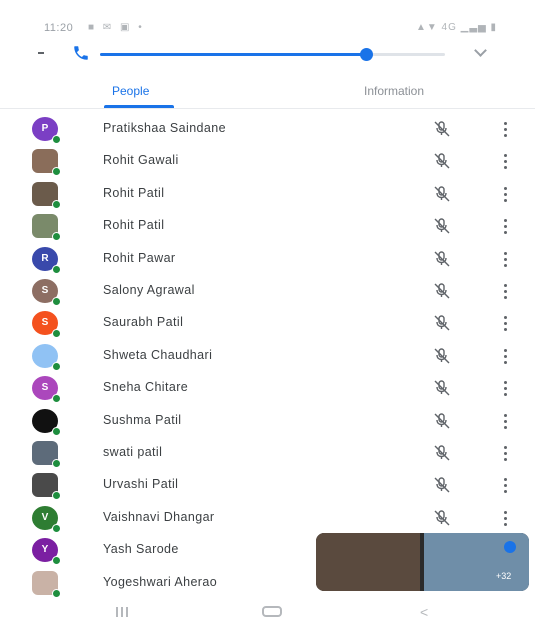  I want to click on progress-thumb, so click(366, 54).